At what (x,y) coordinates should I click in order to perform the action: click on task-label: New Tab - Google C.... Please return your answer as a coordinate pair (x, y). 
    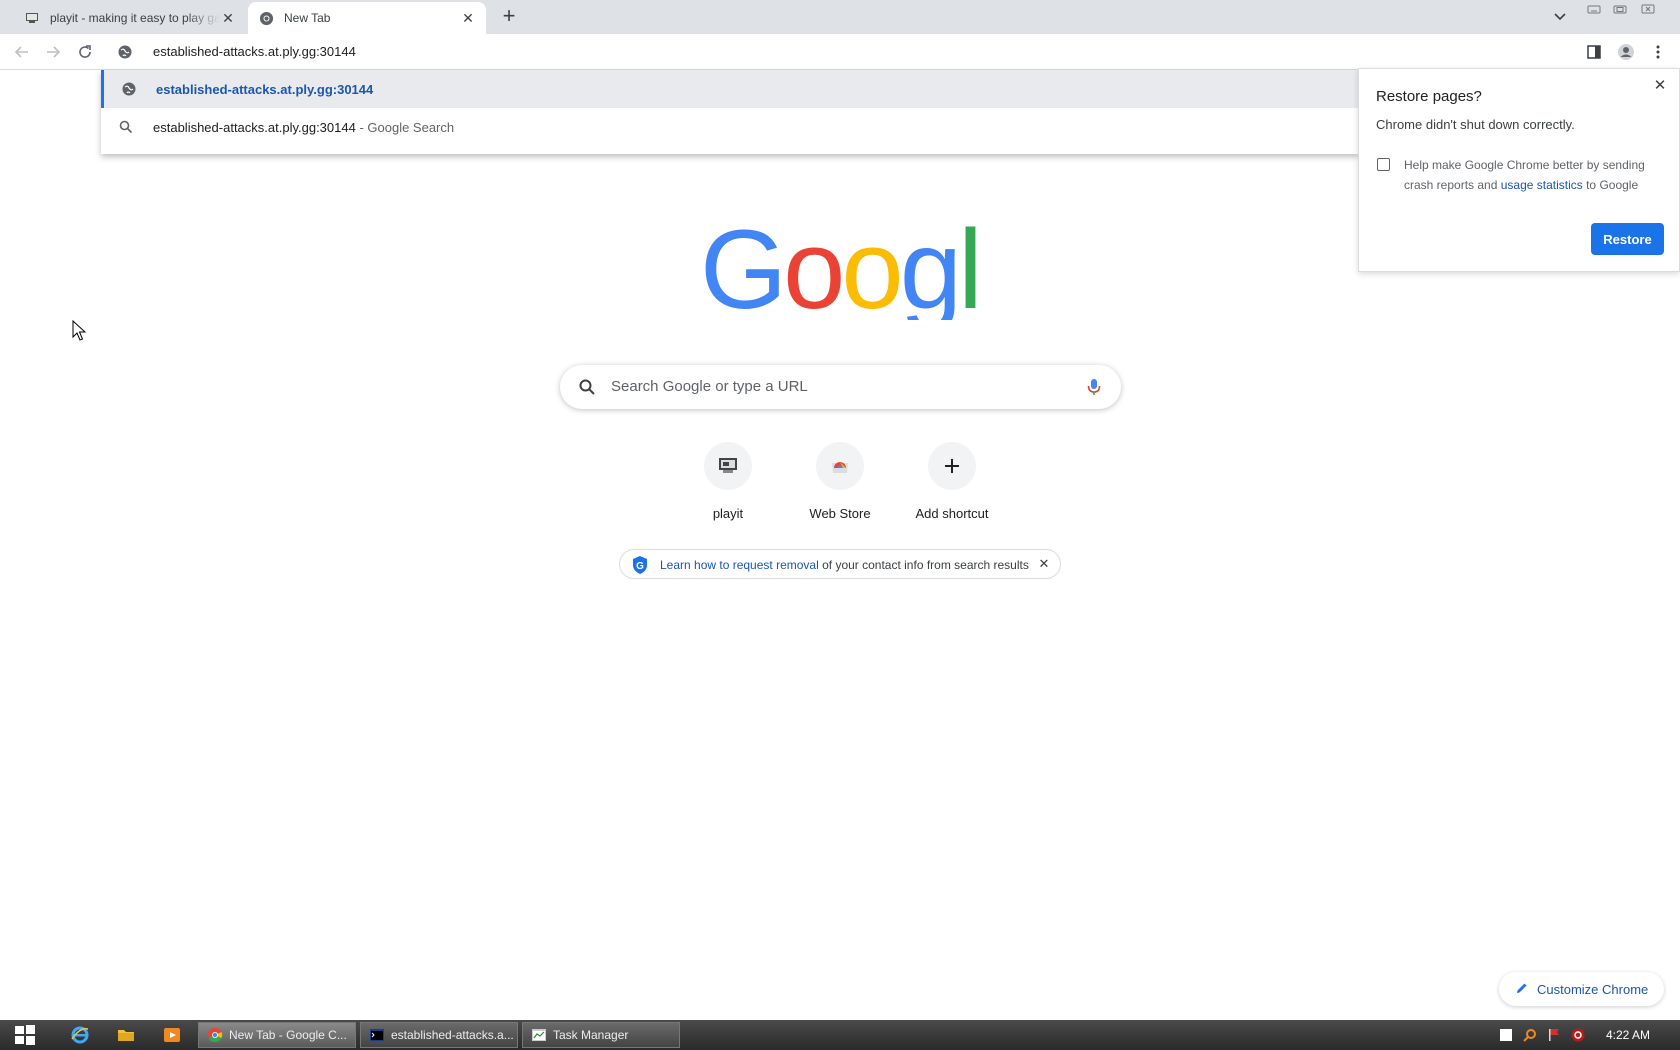
    Looking at the image, I should click on (288, 1035).